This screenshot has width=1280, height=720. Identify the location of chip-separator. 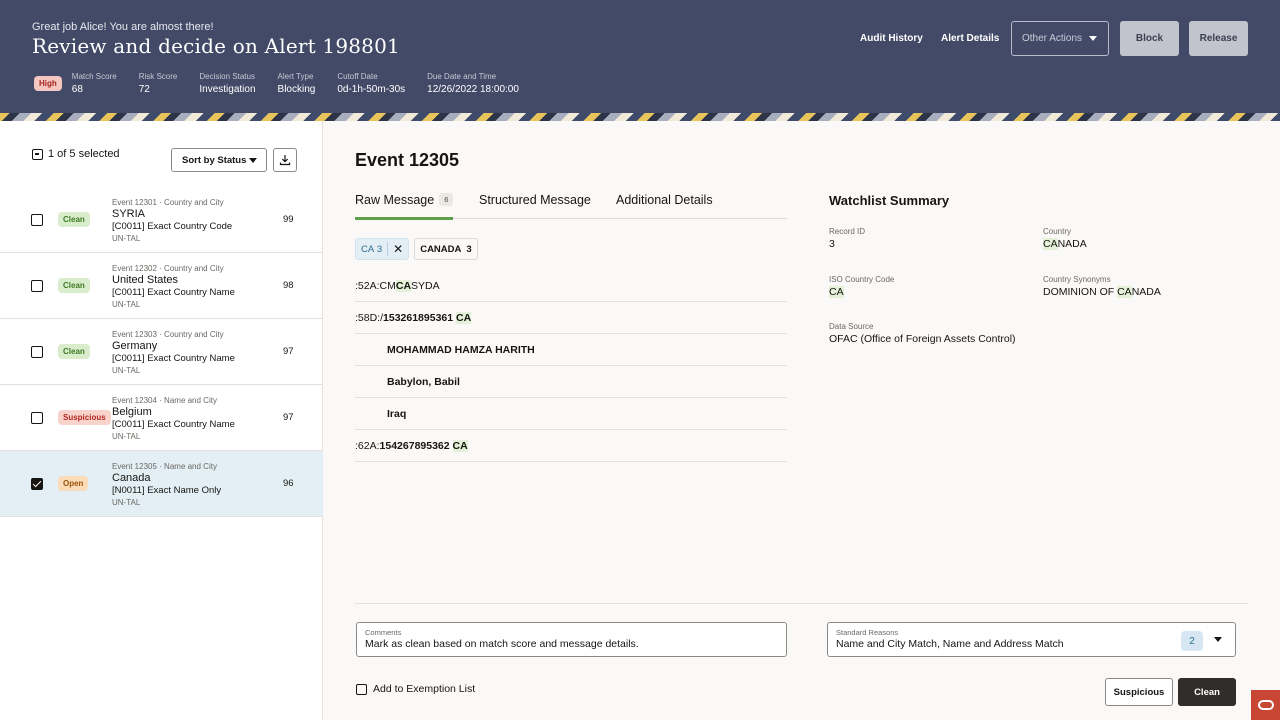
(388, 249).